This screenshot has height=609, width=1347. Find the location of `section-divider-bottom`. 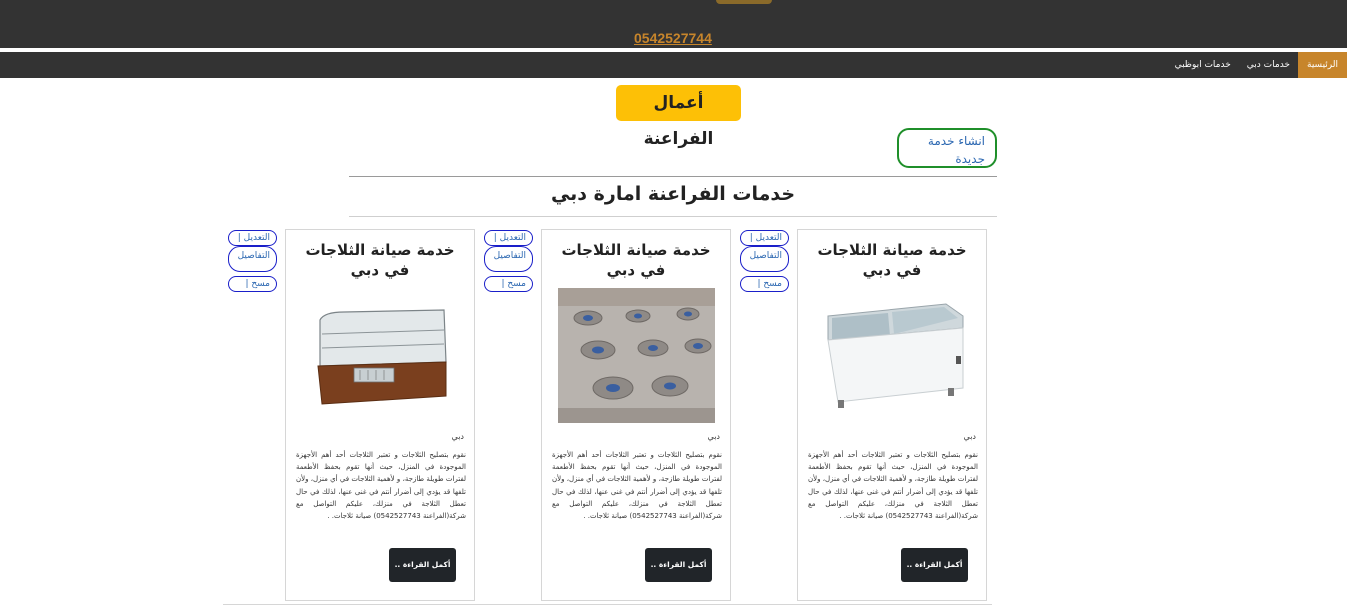

section-divider-bottom is located at coordinates (673, 216).